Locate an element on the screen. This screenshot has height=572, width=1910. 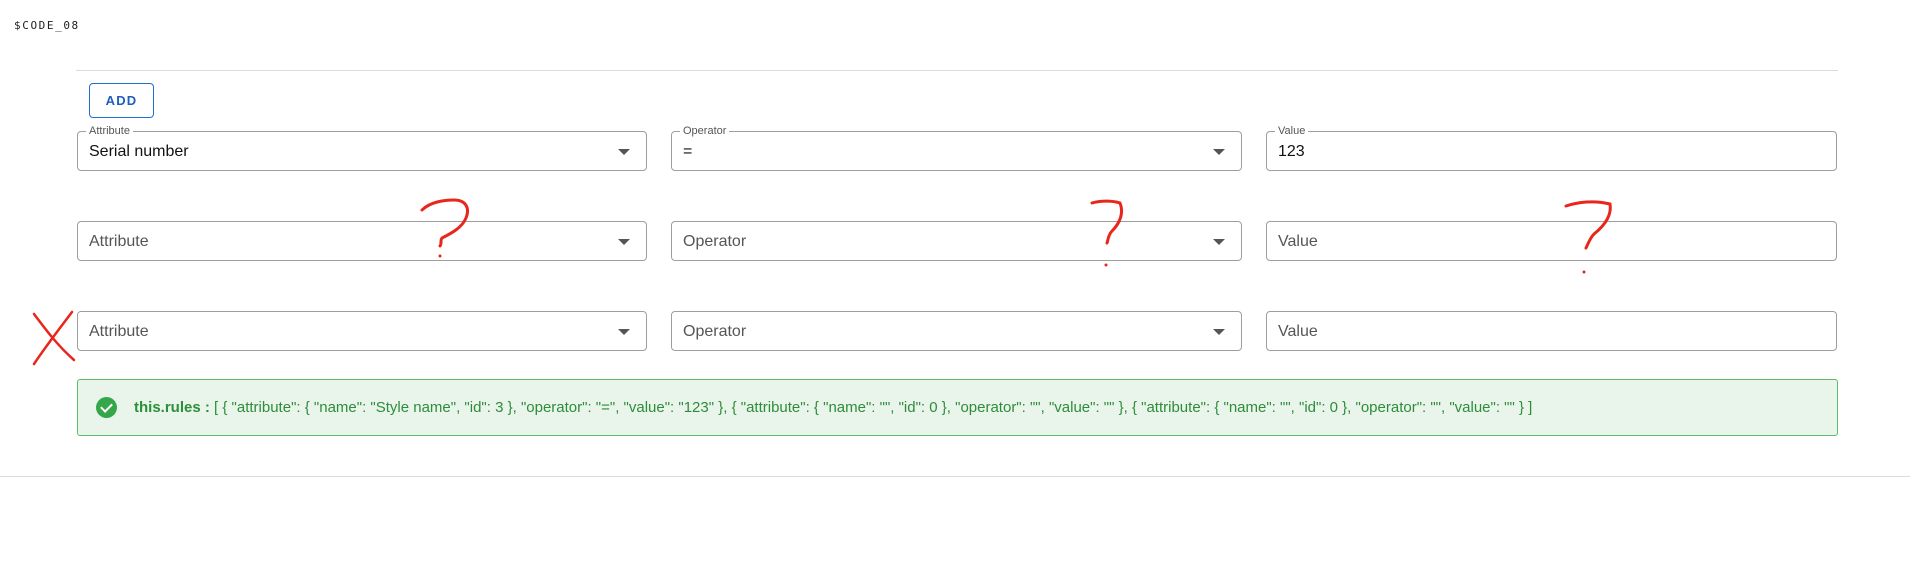
add-button: ADD is located at coordinates (121, 100).